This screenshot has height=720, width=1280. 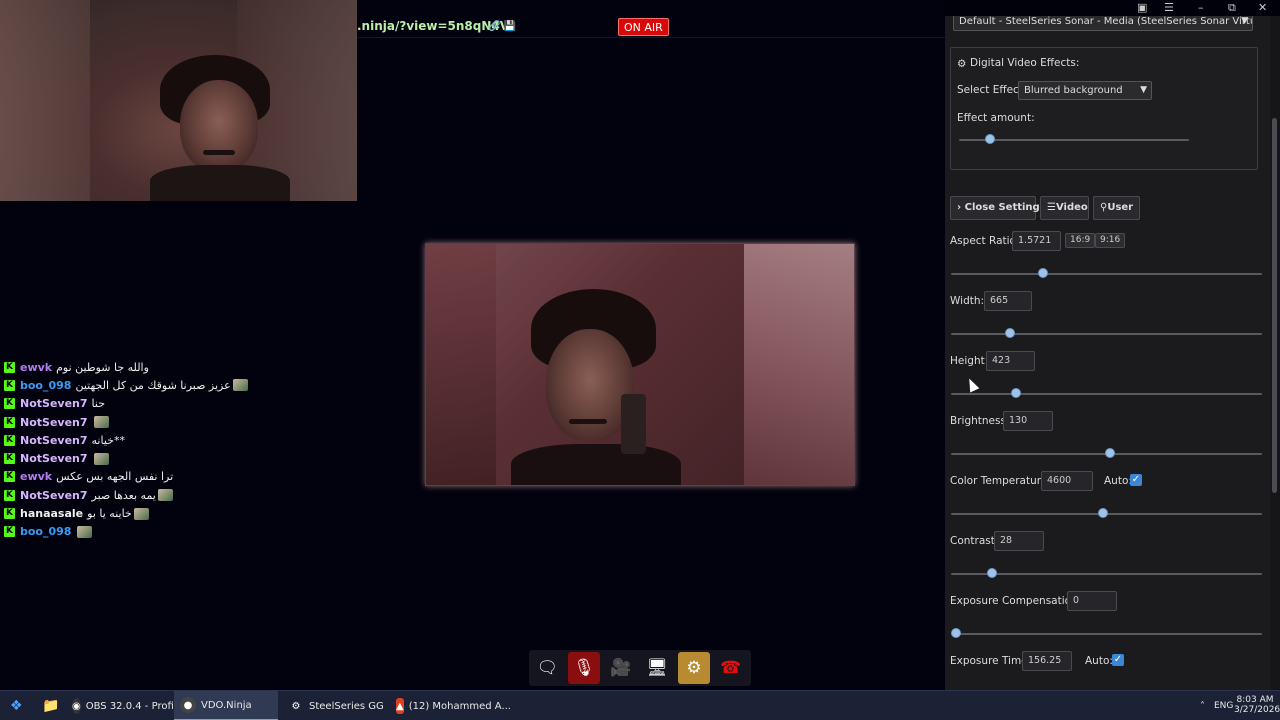 I want to click on brightness-slider, so click(x=1109, y=453).